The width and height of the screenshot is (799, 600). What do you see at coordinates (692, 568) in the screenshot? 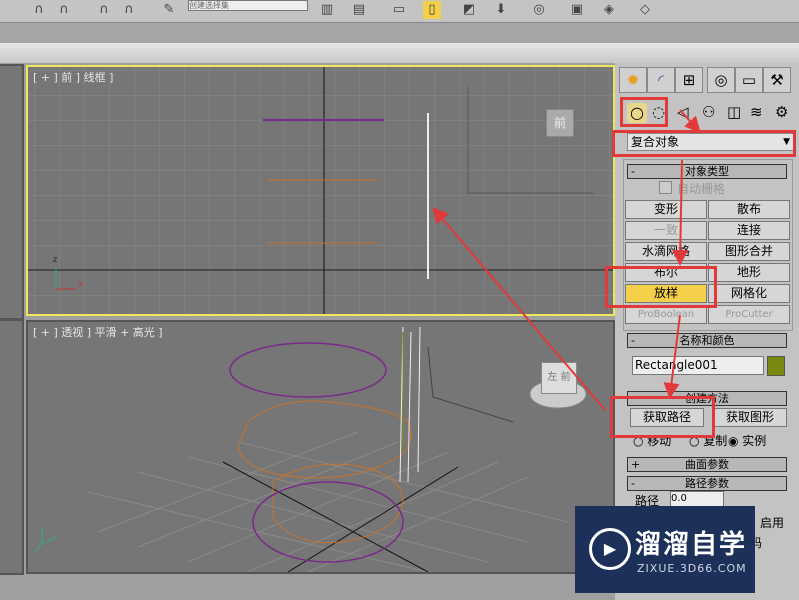
I see `watermark-url: ZIXUE.3D66.COM` at bounding box center [692, 568].